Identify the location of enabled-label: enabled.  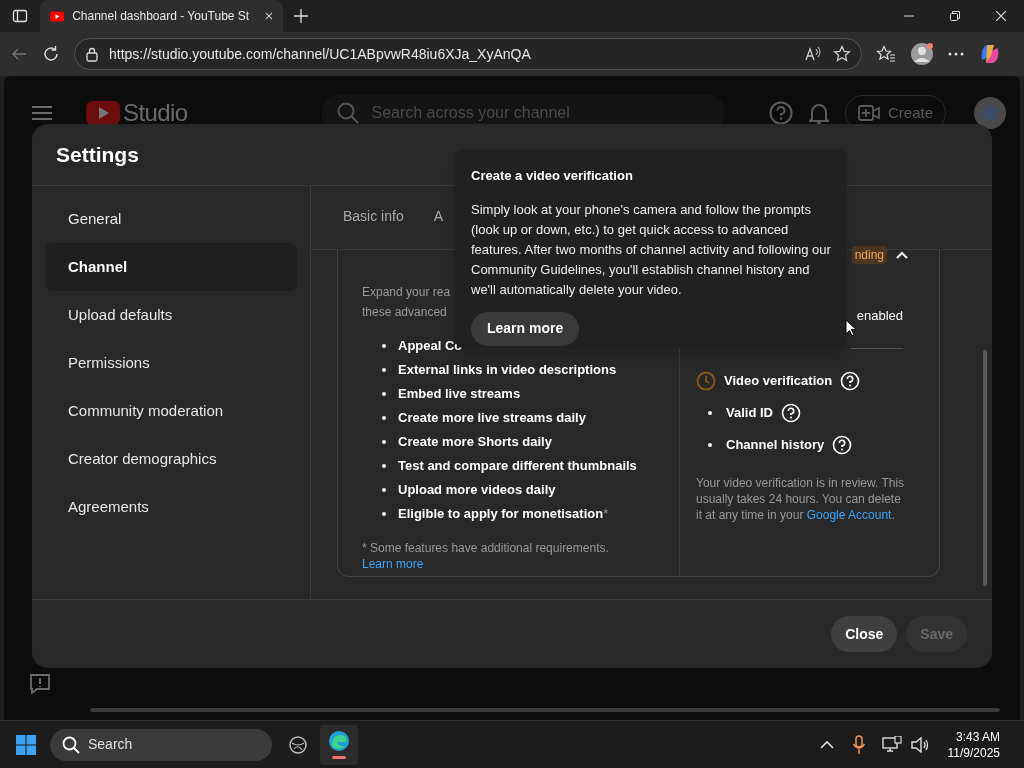
(879, 316).